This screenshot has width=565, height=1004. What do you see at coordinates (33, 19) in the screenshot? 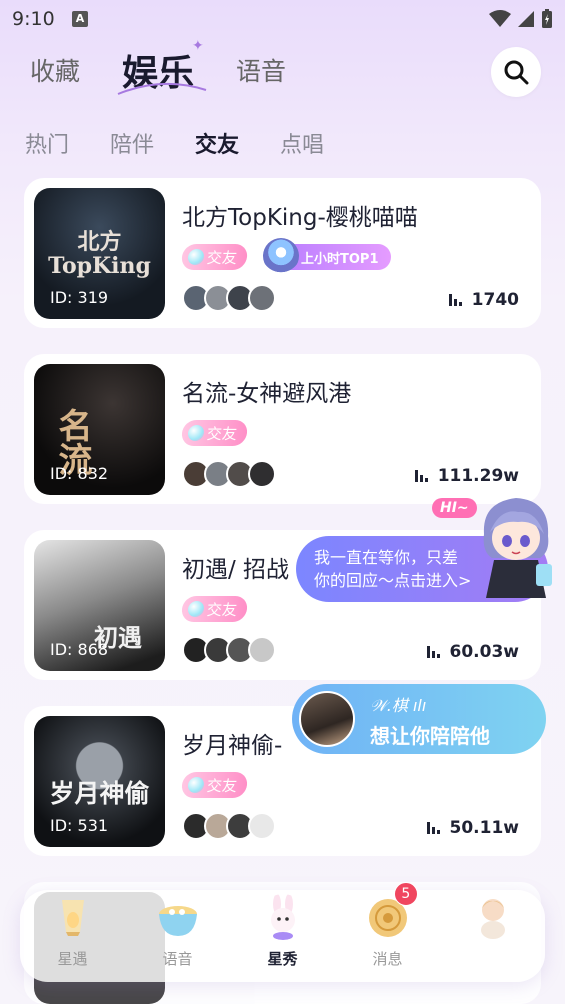
I see `status-time: 9:10` at bounding box center [33, 19].